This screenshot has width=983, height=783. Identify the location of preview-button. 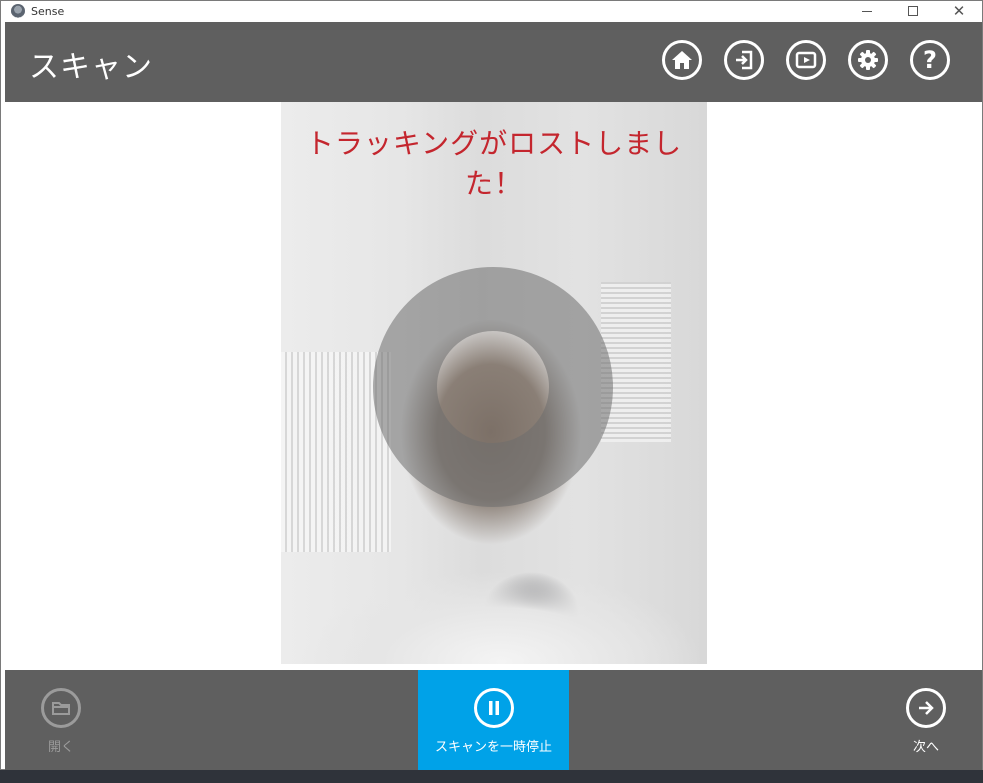
(806, 60).